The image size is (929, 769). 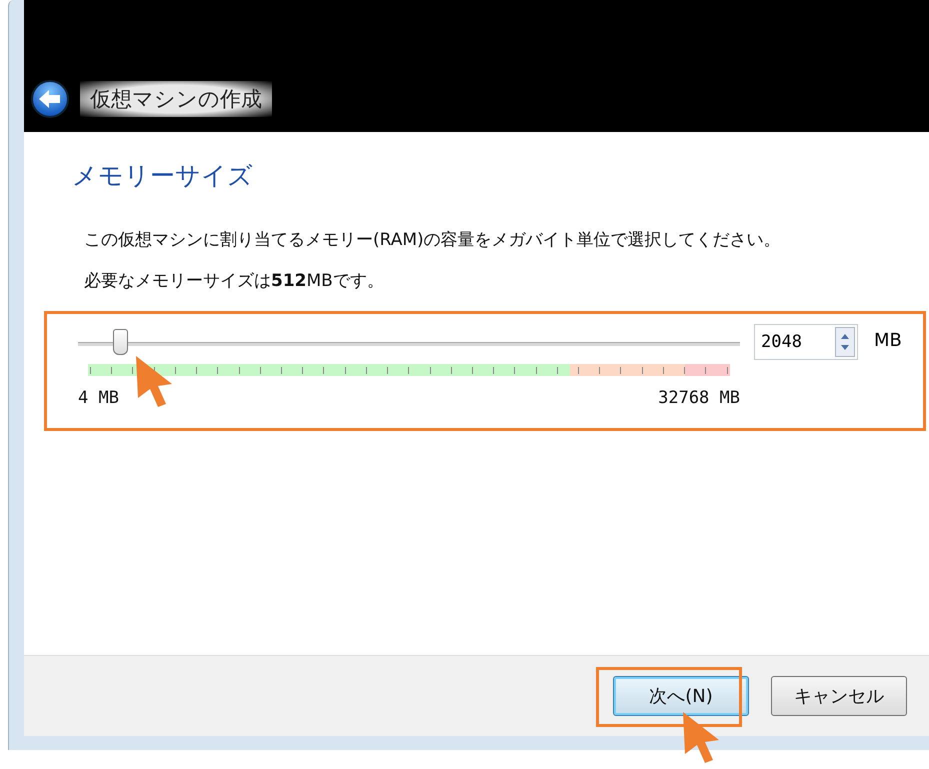 What do you see at coordinates (120, 342) in the screenshot?
I see `slider-thumb` at bounding box center [120, 342].